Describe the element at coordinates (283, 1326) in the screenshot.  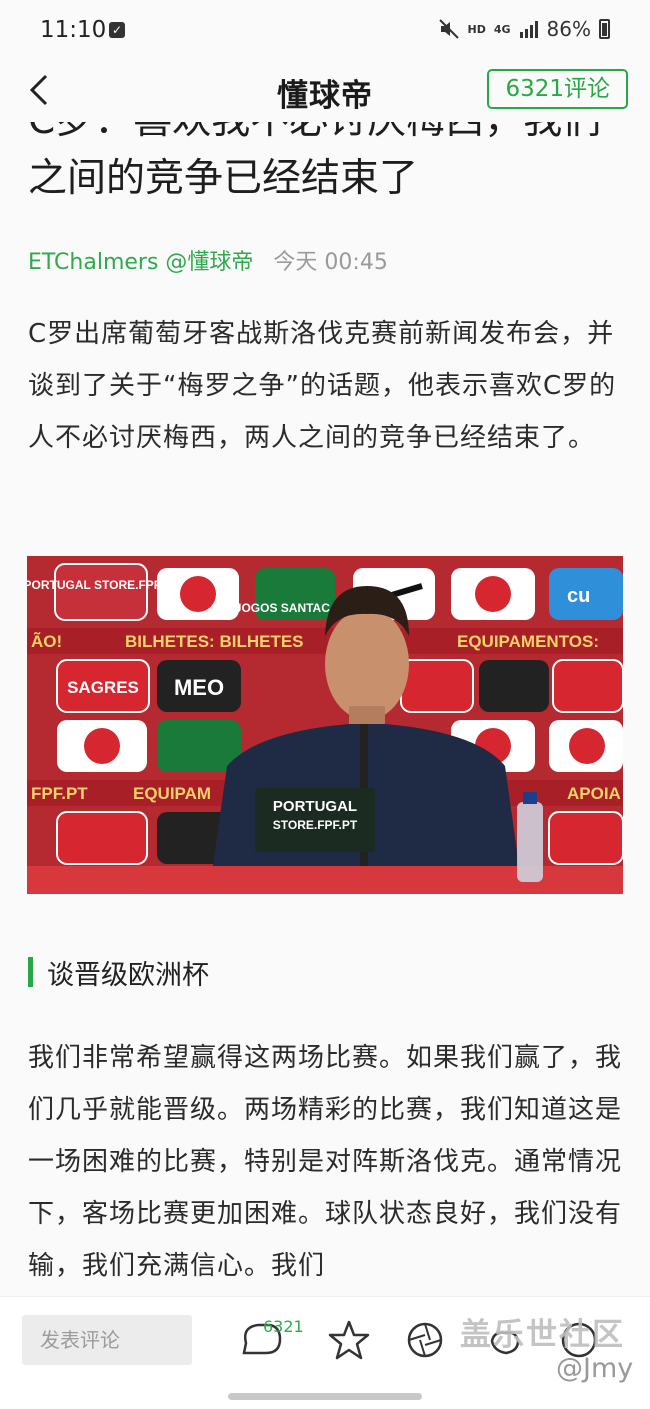
I see `comment-count-badge: 6321` at that location.